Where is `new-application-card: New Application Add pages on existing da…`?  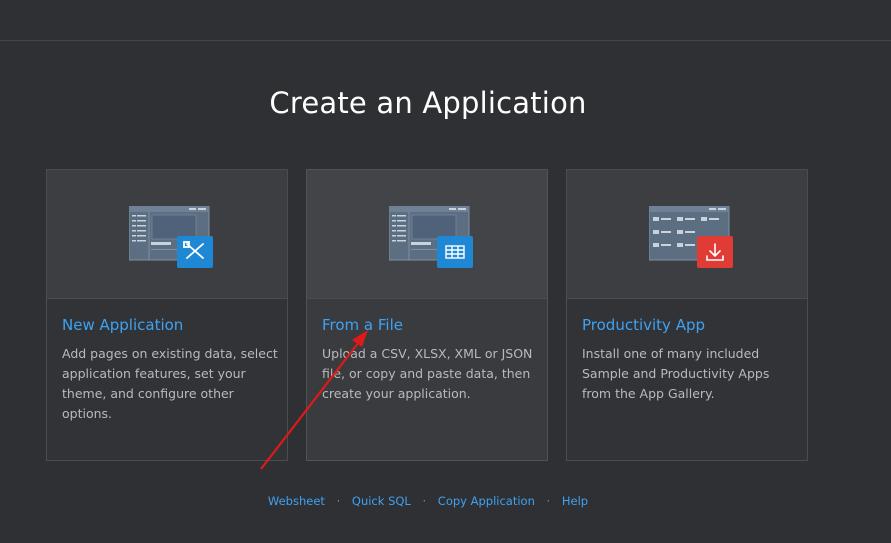 new-application-card: New Application Add pages on existing da… is located at coordinates (167, 315).